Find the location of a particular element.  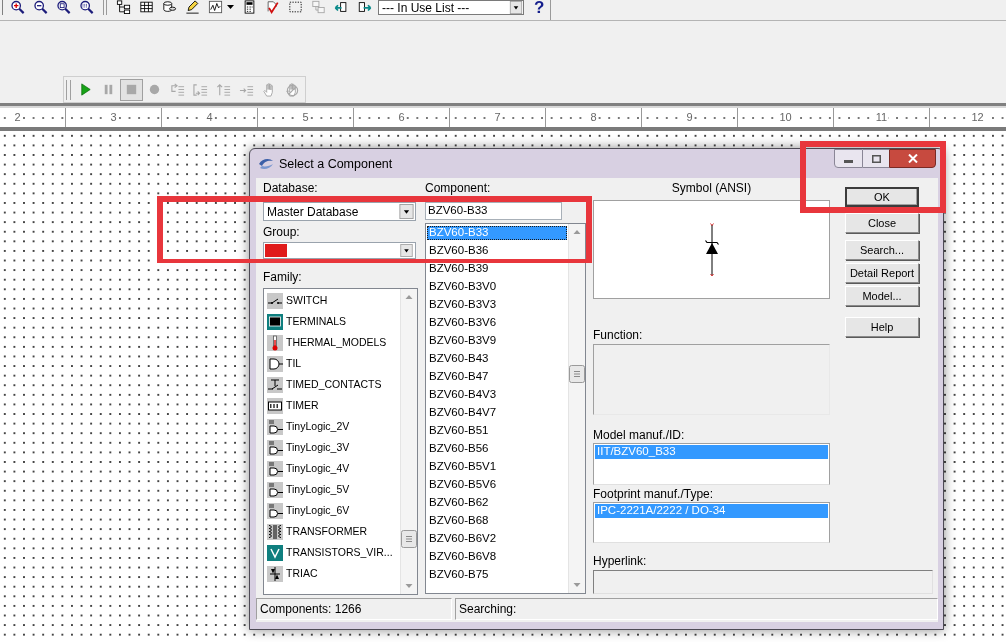

field-label: Family: is located at coordinates (282, 277).